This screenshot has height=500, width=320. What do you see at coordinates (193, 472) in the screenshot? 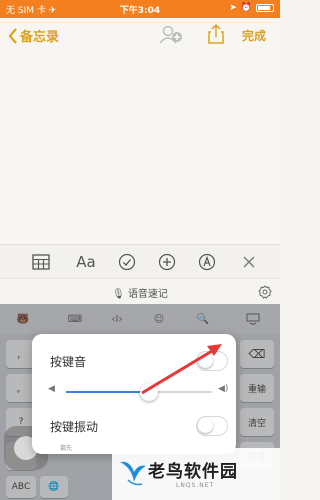
I see `watermark-name: 老鸟软件园` at bounding box center [193, 472].